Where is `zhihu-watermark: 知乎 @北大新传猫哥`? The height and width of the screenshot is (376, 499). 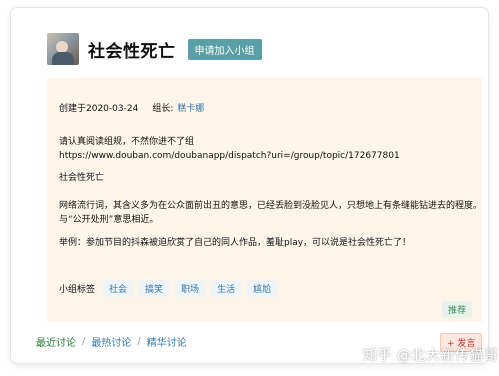
zhihu-watermark: 知乎 @北大新传猫哥 is located at coordinates (431, 356).